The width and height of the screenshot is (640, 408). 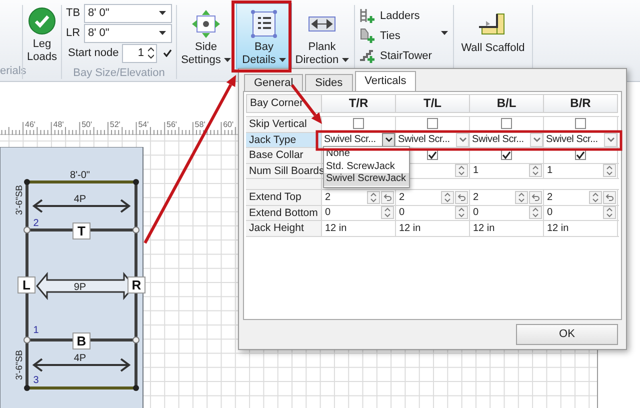 I want to click on column-header: B/L, so click(x=507, y=103).